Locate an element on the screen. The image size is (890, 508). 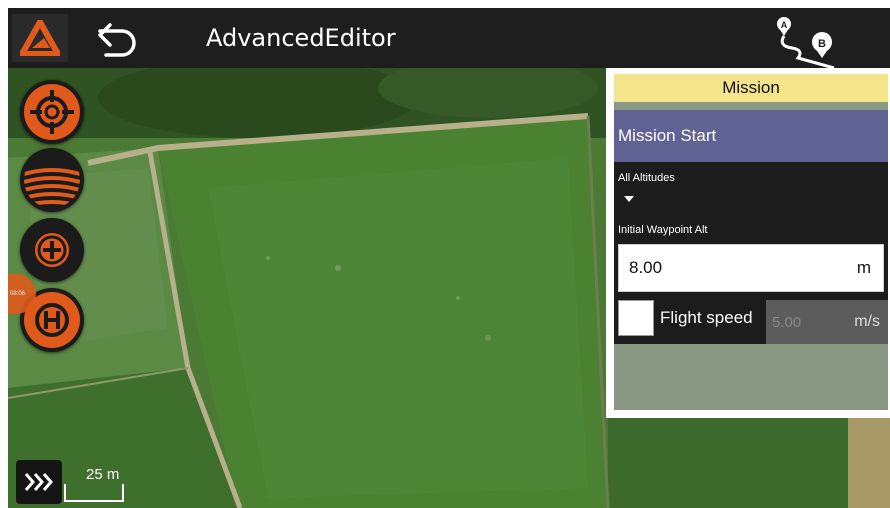
add-plus-button is located at coordinates (52, 250).